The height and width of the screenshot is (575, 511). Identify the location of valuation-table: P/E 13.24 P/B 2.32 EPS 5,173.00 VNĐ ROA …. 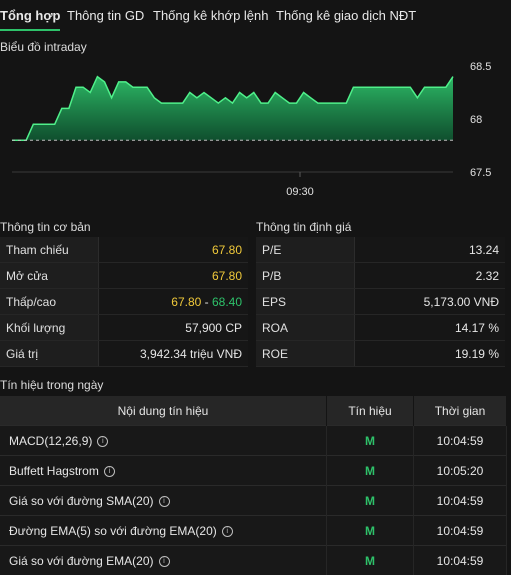
(380, 302).